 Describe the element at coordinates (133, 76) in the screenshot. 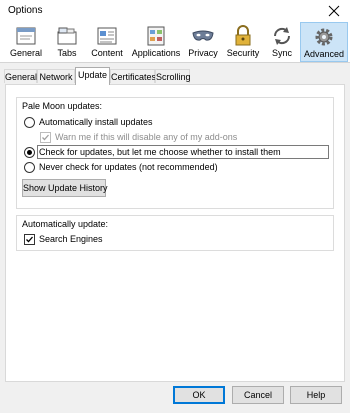

I see `tab-certificates: Certificates` at that location.